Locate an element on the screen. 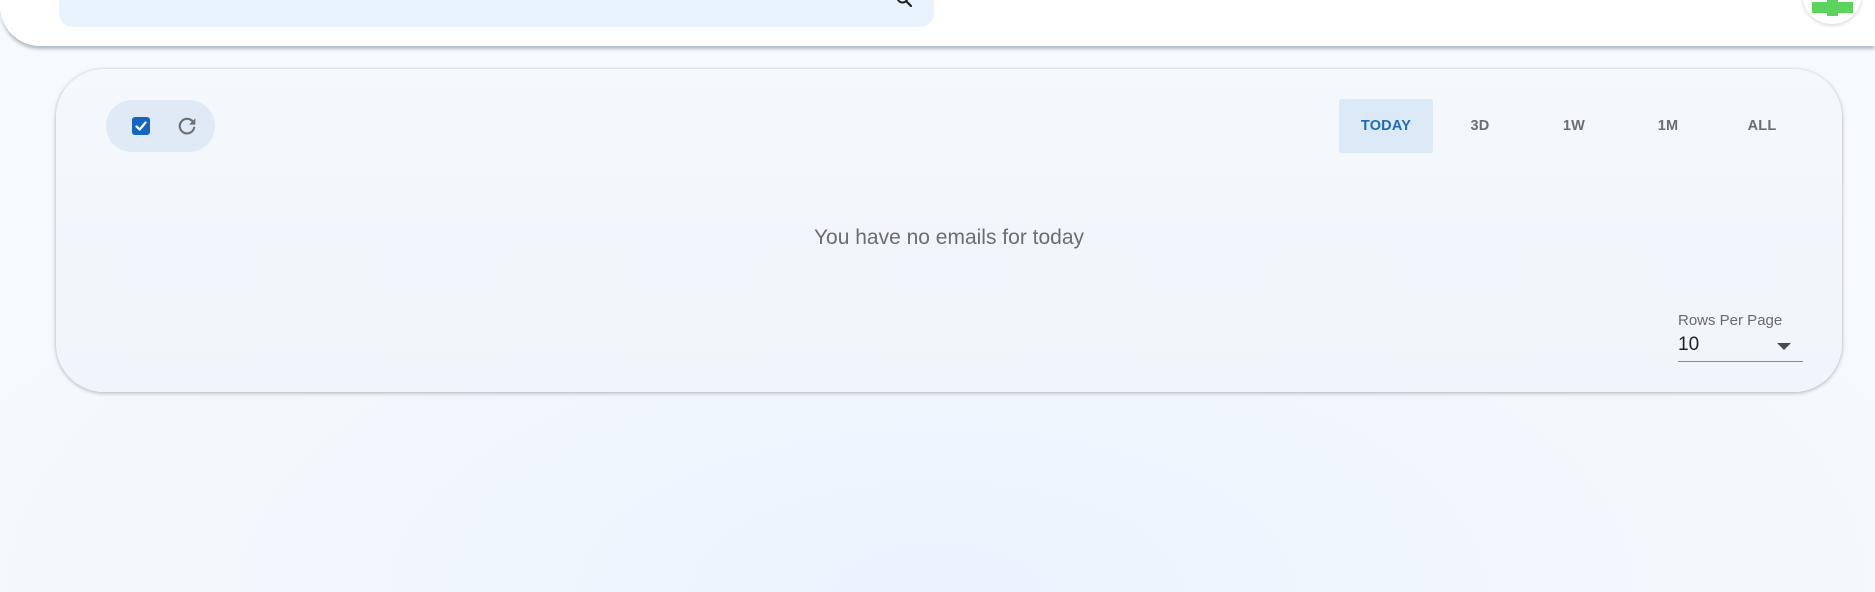  plus-icon-bar is located at coordinates (1832, 7).